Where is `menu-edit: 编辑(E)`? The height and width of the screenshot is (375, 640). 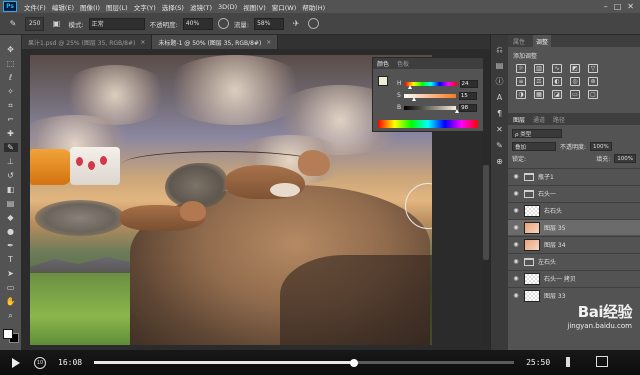
menu-edit: 编辑(E) is located at coordinates (63, 7).